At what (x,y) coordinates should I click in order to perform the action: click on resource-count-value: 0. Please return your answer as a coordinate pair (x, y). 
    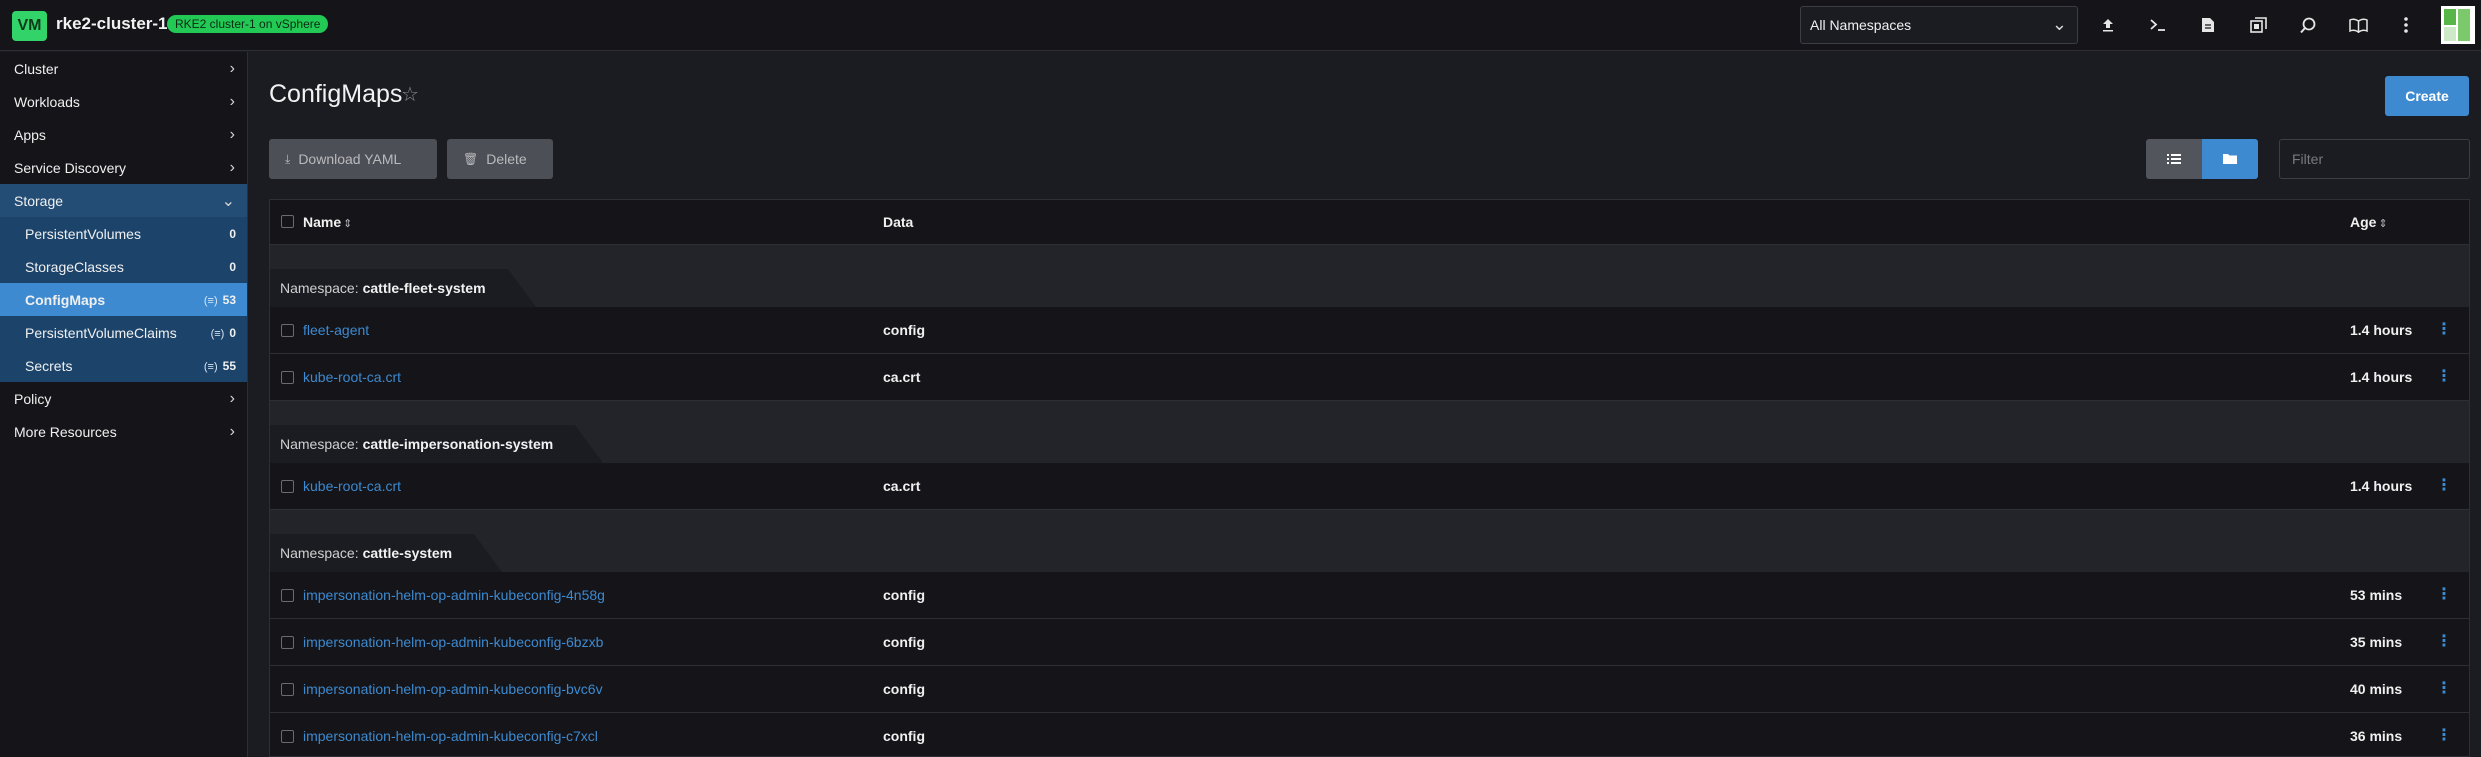
    Looking at the image, I should click on (232, 332).